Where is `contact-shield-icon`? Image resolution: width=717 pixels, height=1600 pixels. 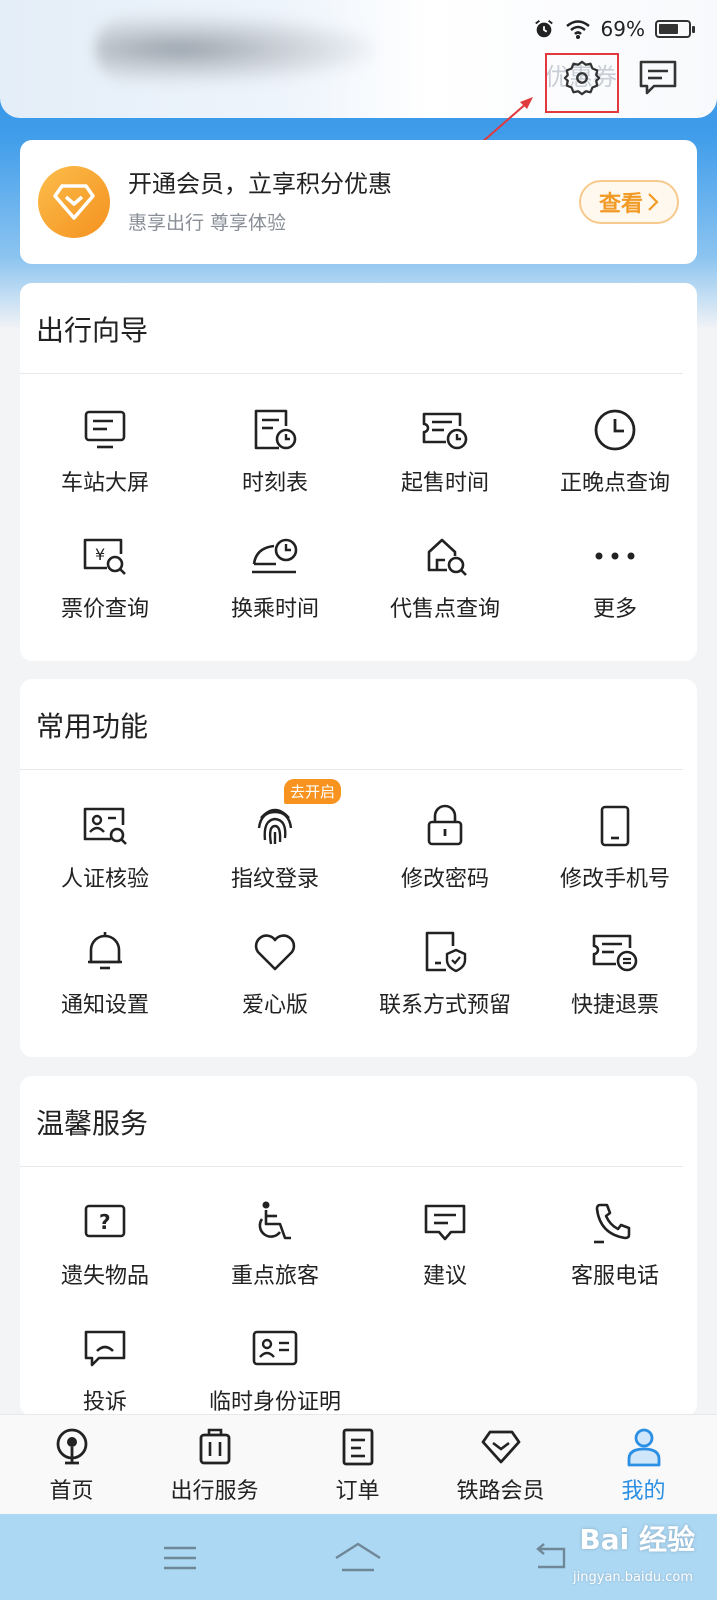
contact-shield-icon is located at coordinates (445, 952).